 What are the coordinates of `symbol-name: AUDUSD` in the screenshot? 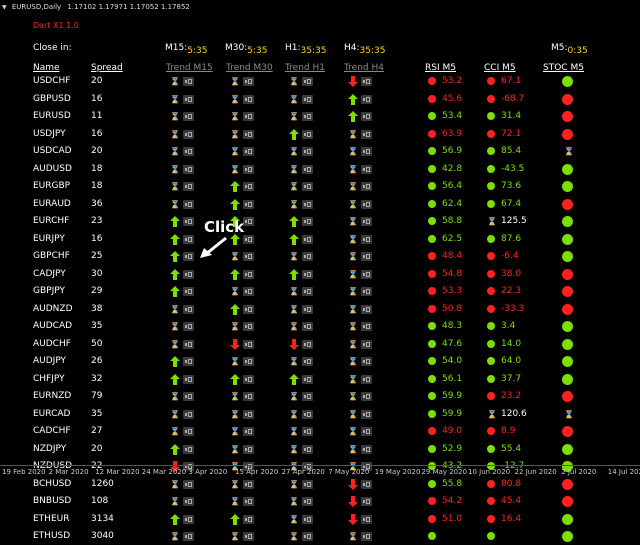 It's located at (52, 169).